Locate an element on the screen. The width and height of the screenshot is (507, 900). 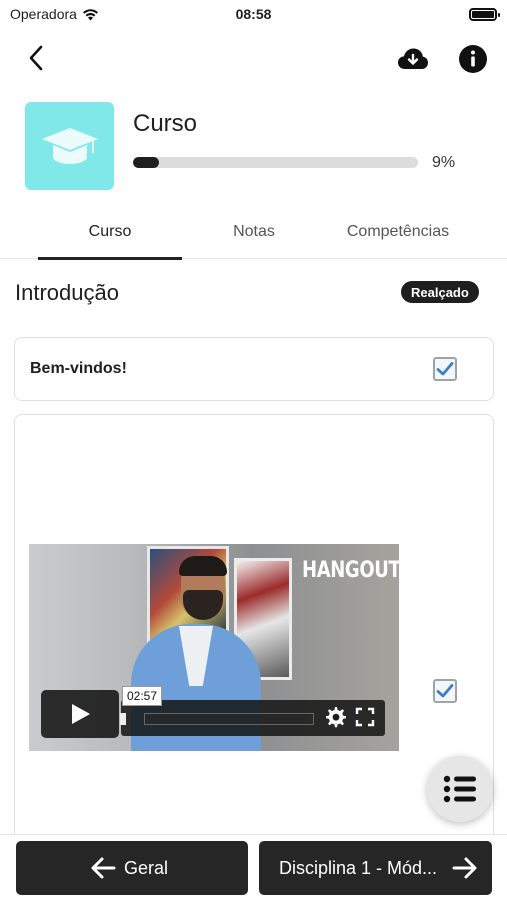
info-icon is located at coordinates (473, 59).